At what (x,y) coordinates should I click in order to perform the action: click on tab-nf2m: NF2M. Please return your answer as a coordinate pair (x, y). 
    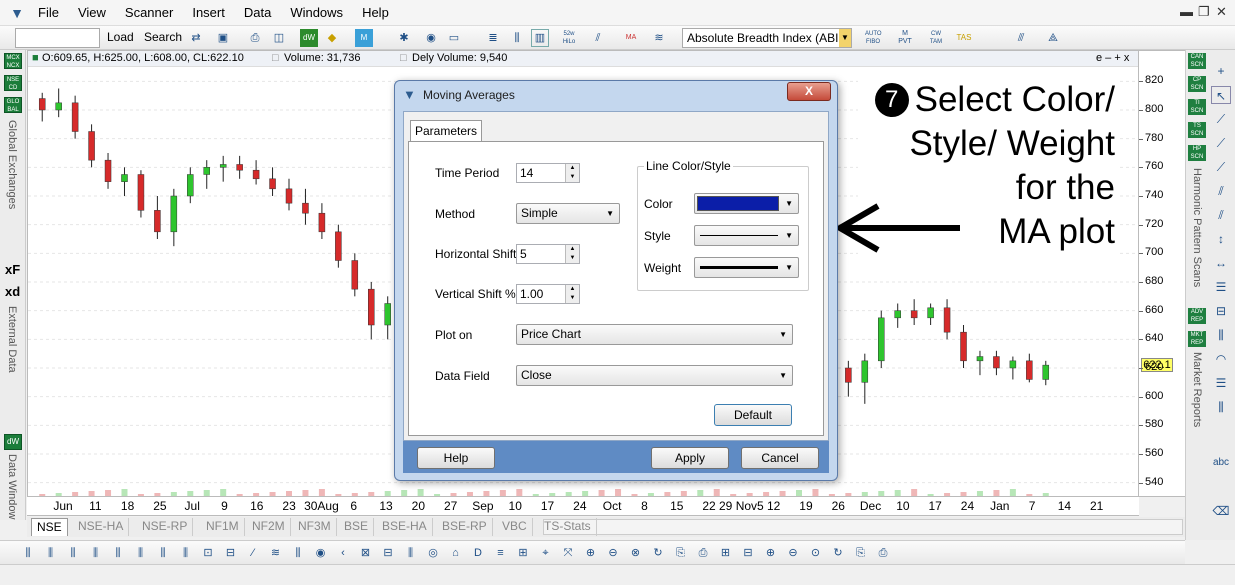
    Looking at the image, I should click on (269, 527).